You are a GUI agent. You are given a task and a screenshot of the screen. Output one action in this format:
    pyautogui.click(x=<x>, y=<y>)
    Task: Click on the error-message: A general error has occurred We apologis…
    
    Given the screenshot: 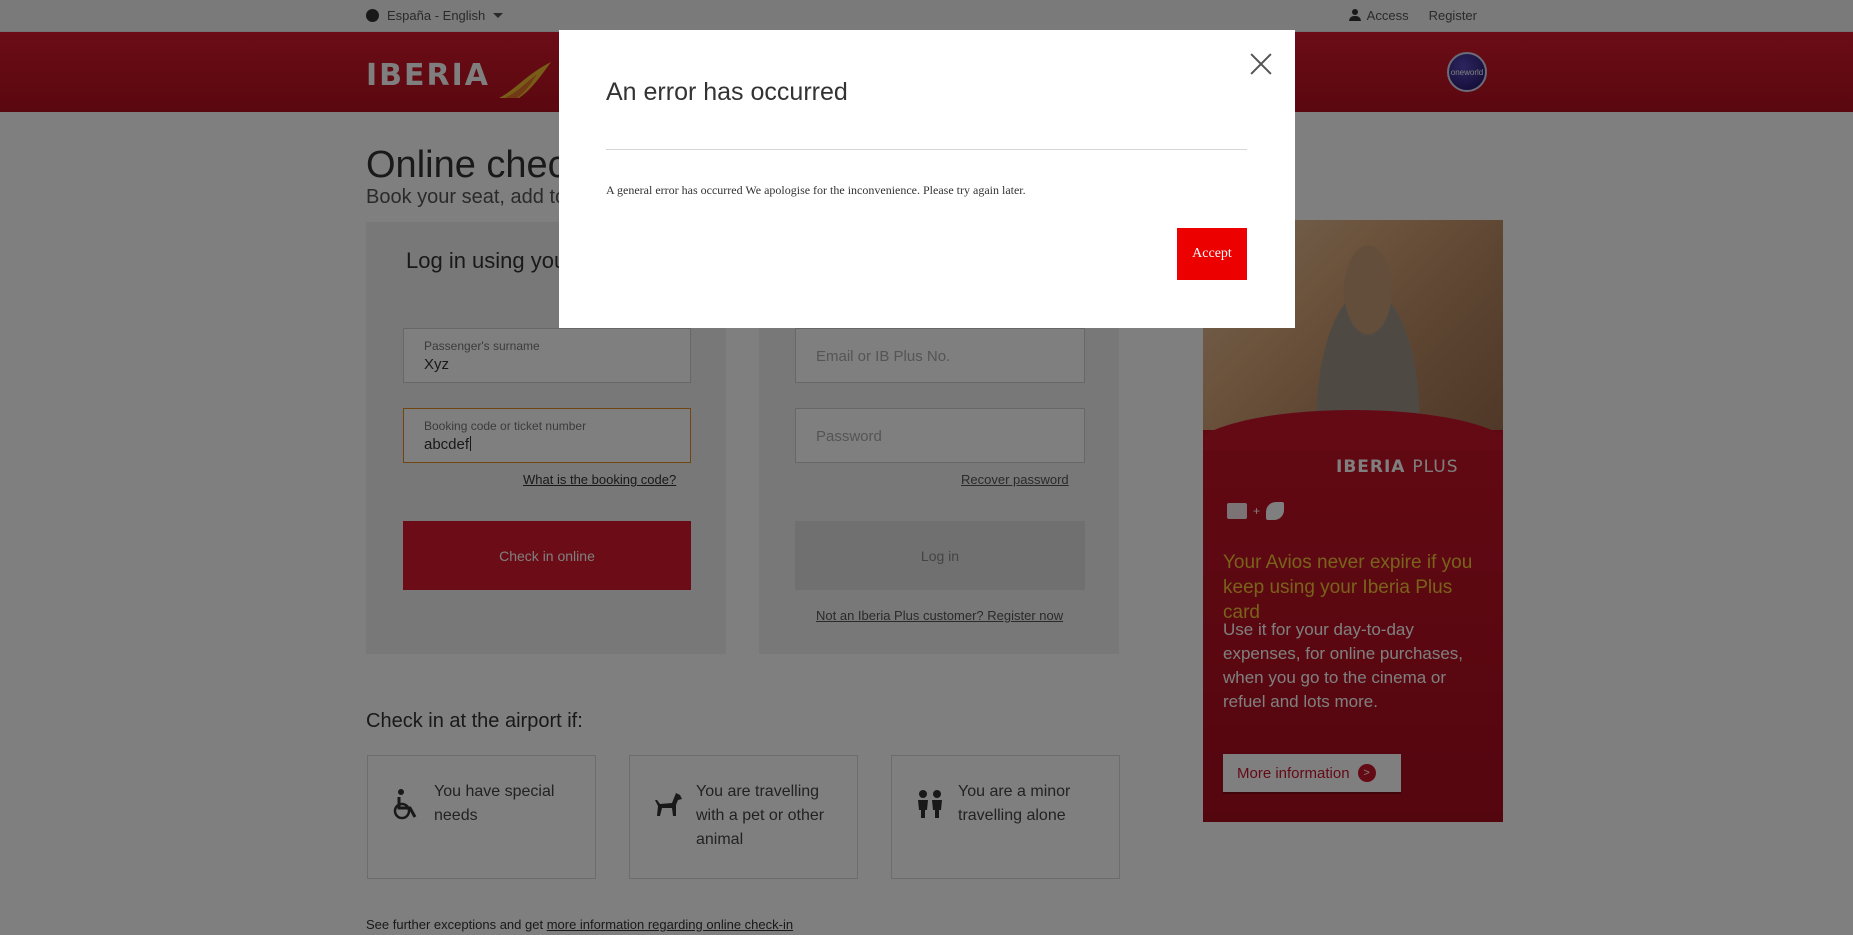 What is the action you would take?
    pyautogui.click(x=816, y=190)
    